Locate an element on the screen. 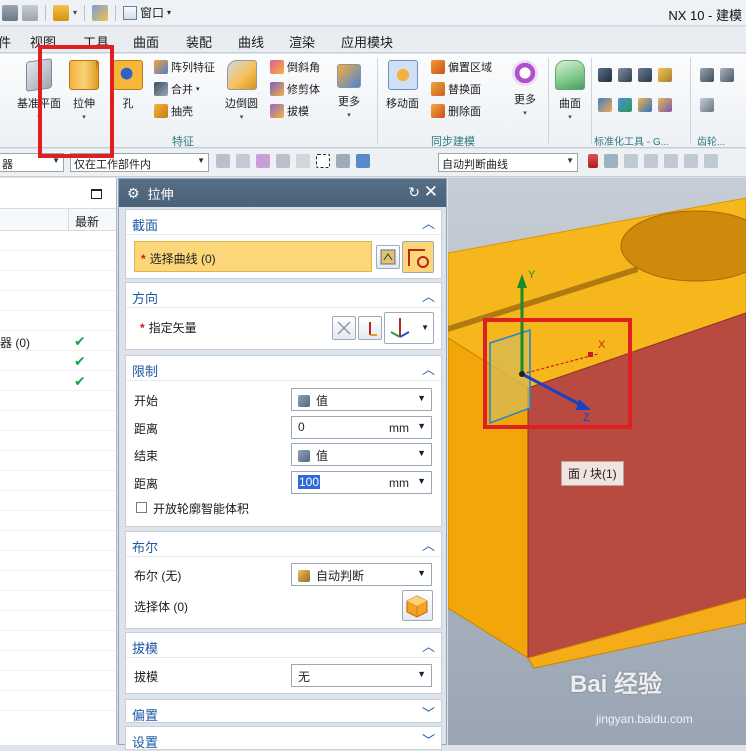  menu-assembly: 装配 is located at coordinates (199, 41).